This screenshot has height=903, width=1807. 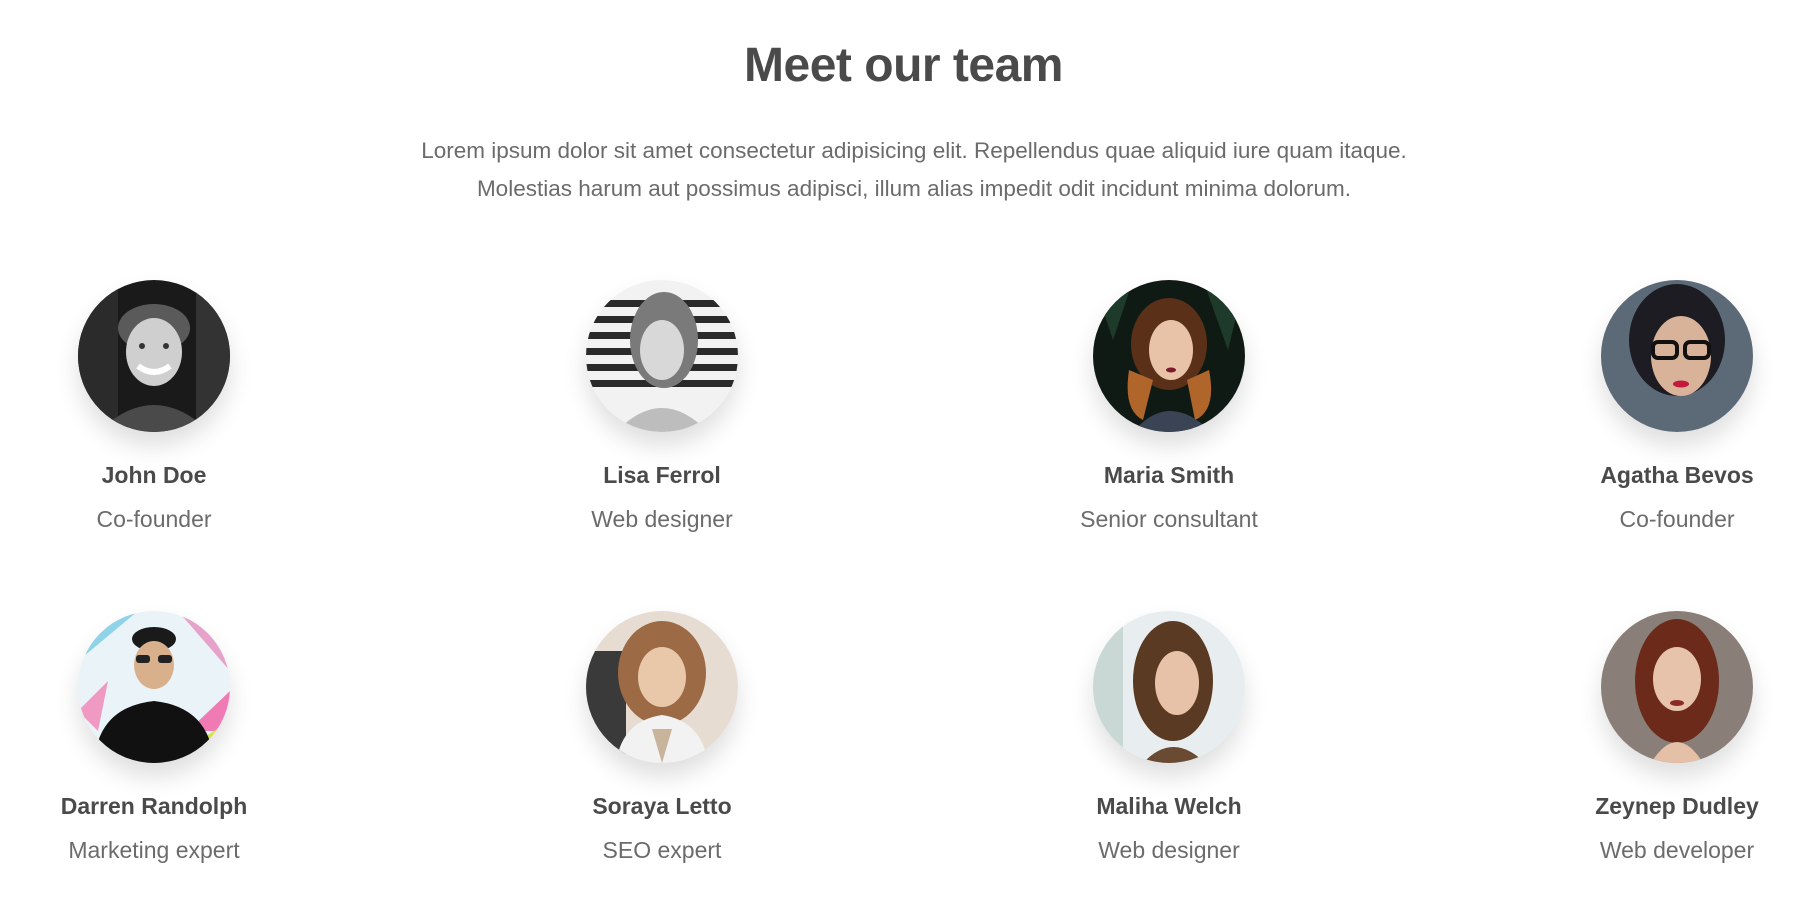 I want to click on member-name: Agatha Bevos, so click(x=1677, y=475).